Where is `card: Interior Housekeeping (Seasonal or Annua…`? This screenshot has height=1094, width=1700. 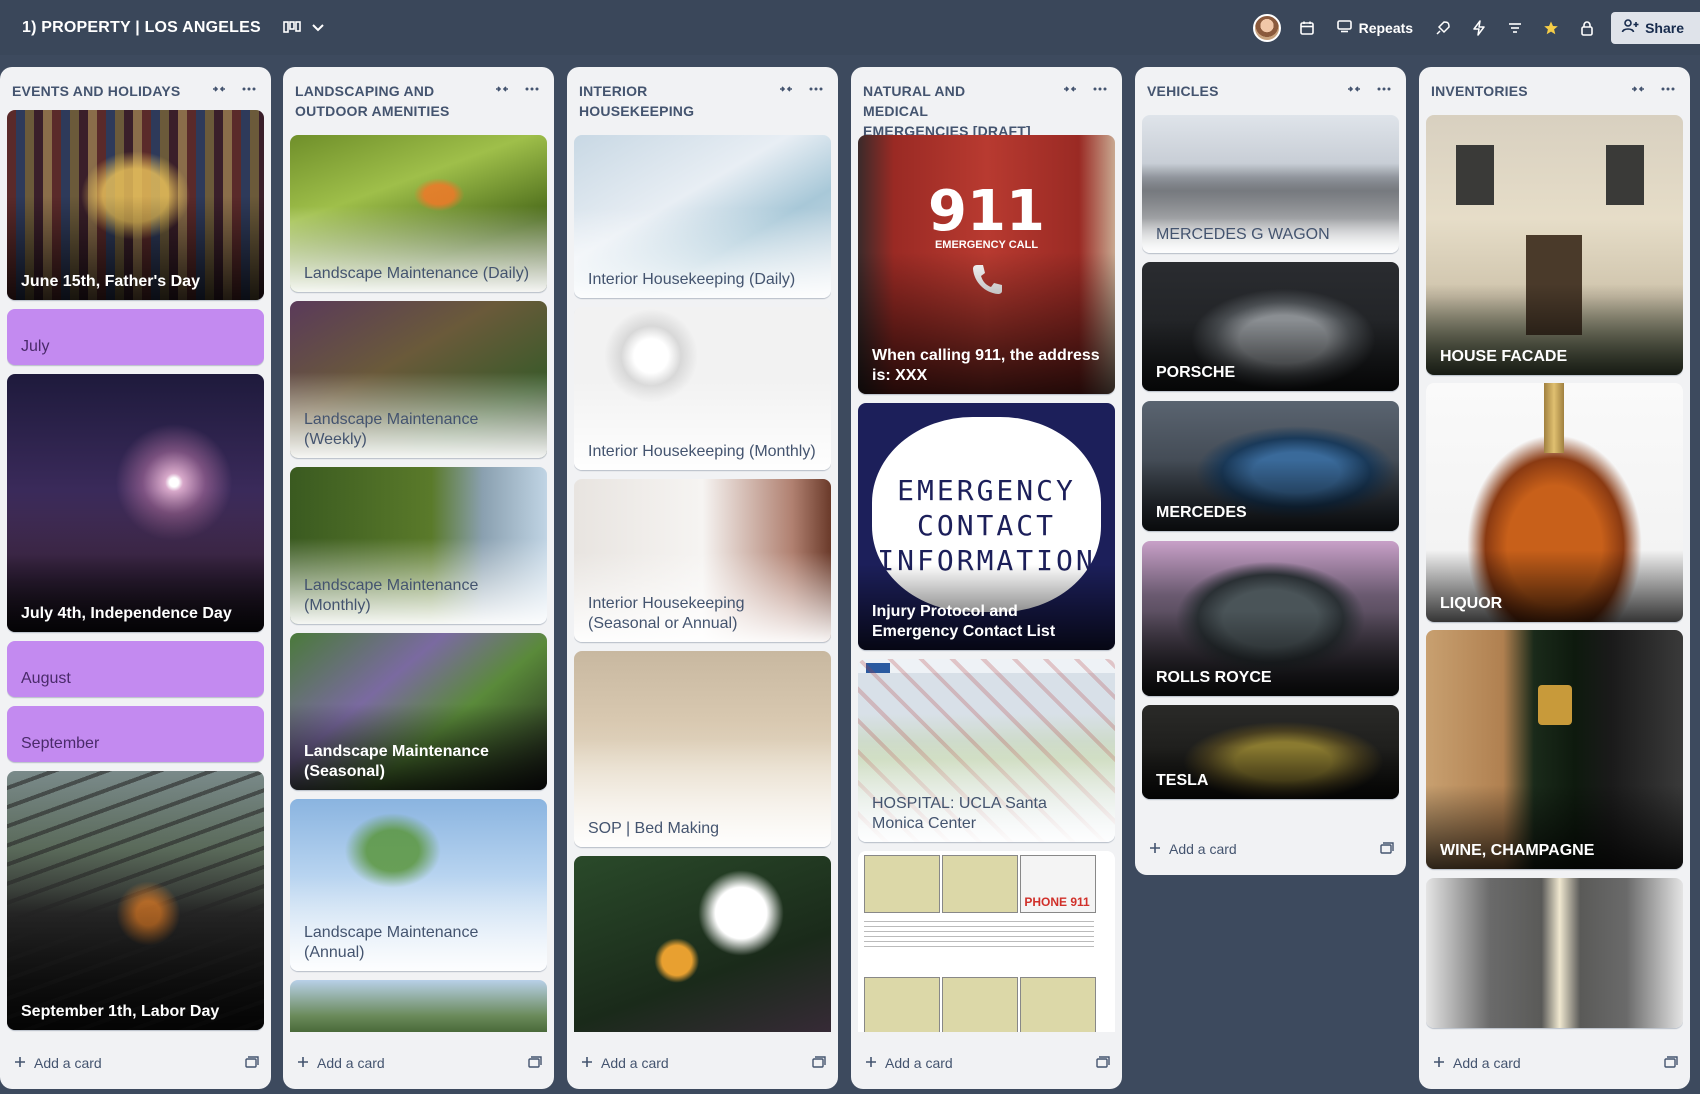 card: Interior Housekeeping (Seasonal or Annua… is located at coordinates (702, 560).